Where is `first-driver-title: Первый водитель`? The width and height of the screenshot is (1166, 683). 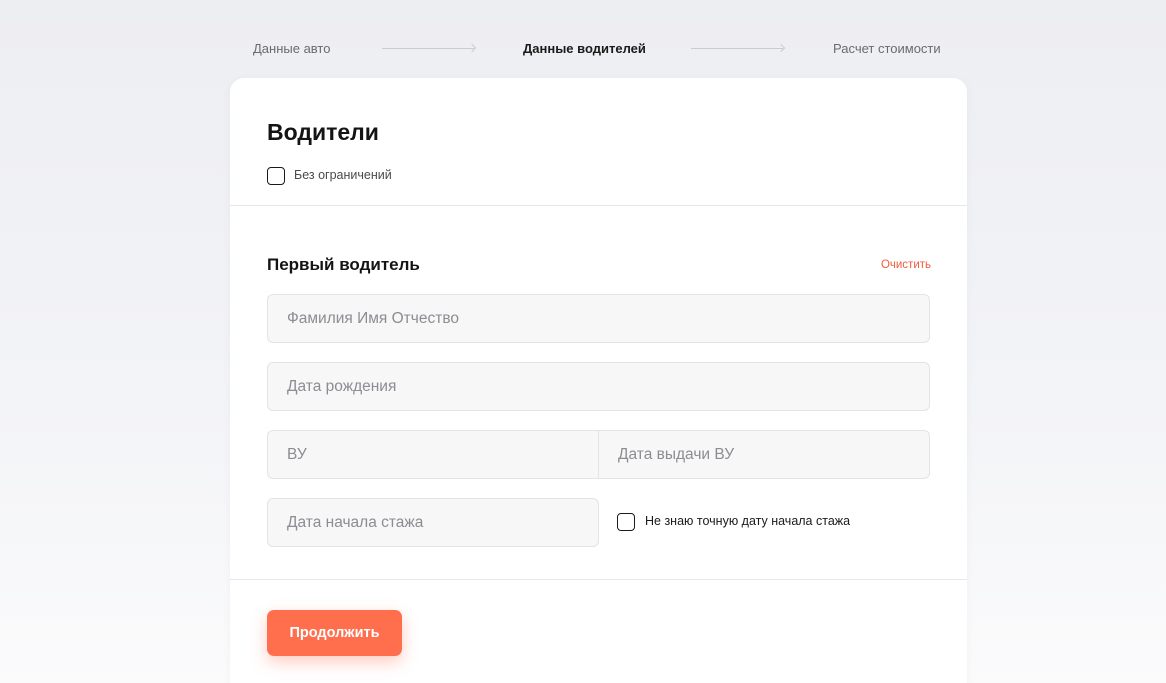 first-driver-title: Первый водитель is located at coordinates (343, 264).